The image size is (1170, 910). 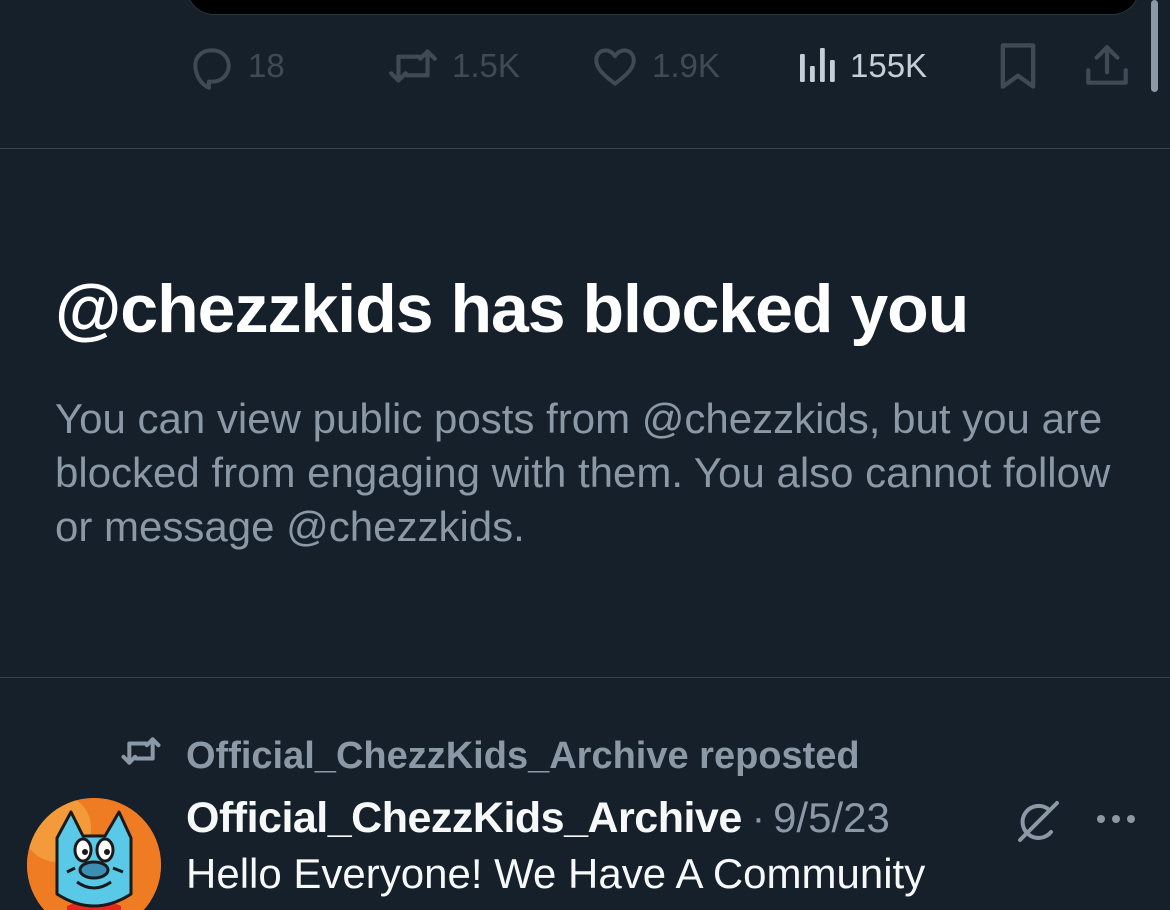 I want to click on reply-button: 18, so click(x=235, y=66).